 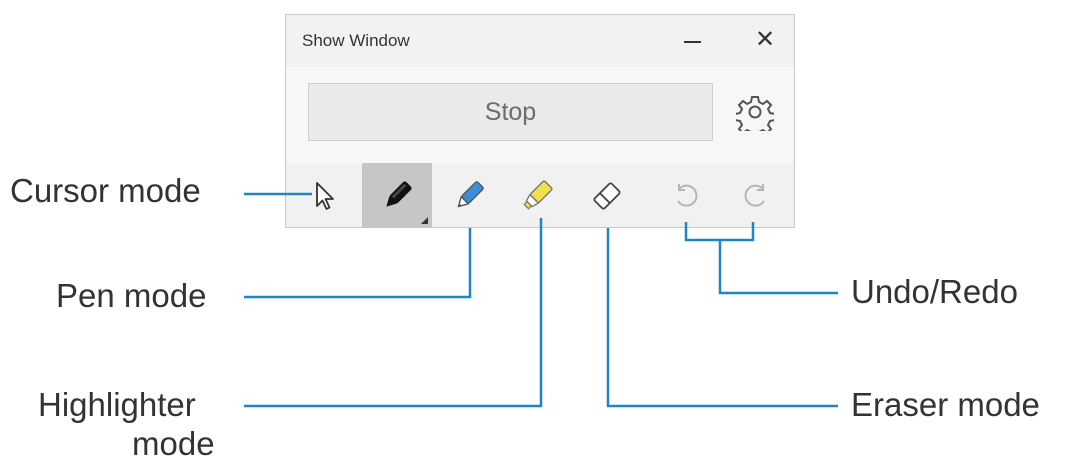 I want to click on pen-callout-line, so click(x=358, y=263).